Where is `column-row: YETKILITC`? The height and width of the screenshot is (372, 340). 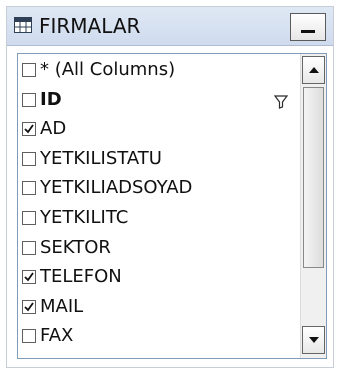
column-row: YETKILITC is located at coordinates (159, 218).